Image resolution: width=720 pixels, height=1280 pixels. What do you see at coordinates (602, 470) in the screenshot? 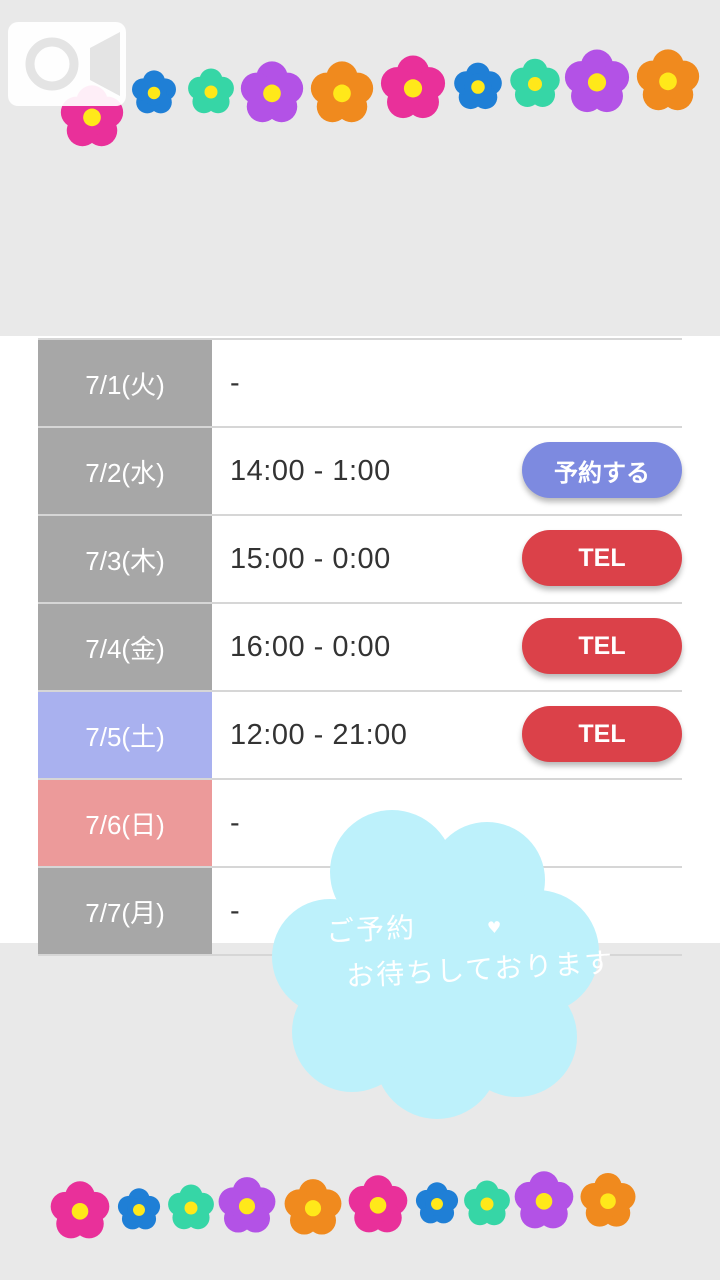
I see `reserve-button: 予約する` at bounding box center [602, 470].